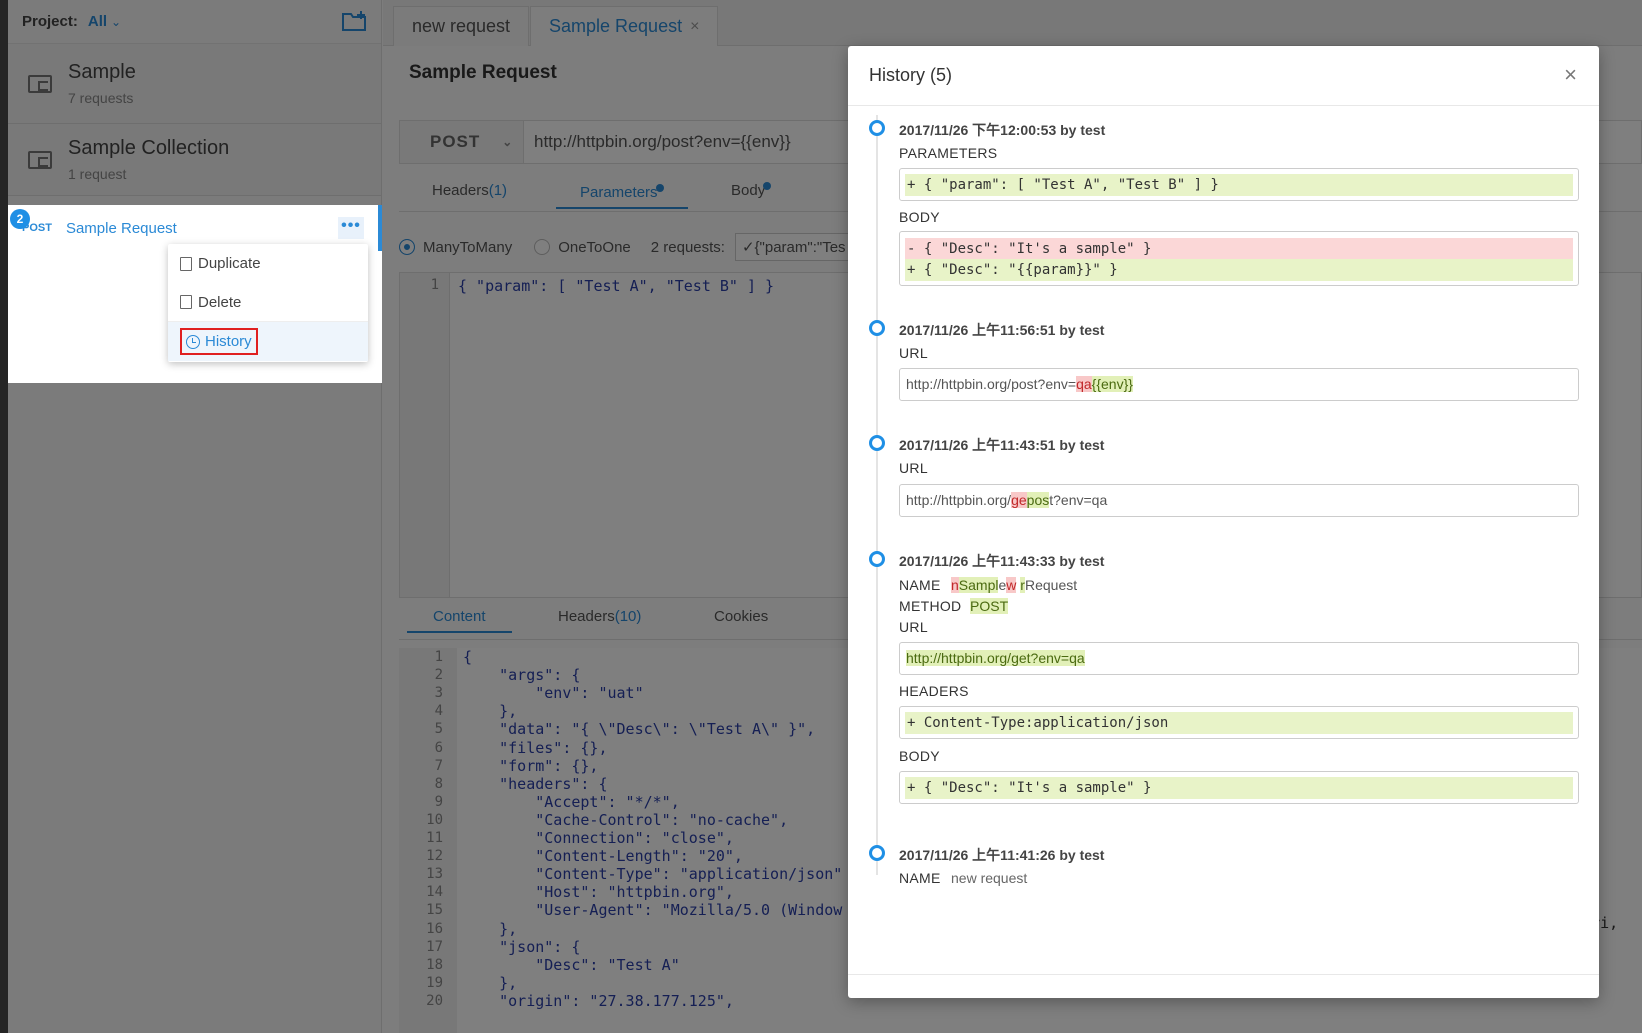 This screenshot has height=1033, width=1642. What do you see at coordinates (930, 606) in the screenshot?
I see `field-label: METHOD` at bounding box center [930, 606].